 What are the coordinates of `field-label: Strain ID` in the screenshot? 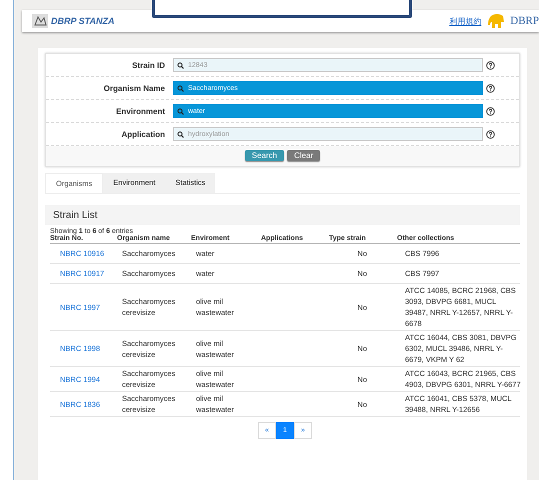 It's located at (148, 65).